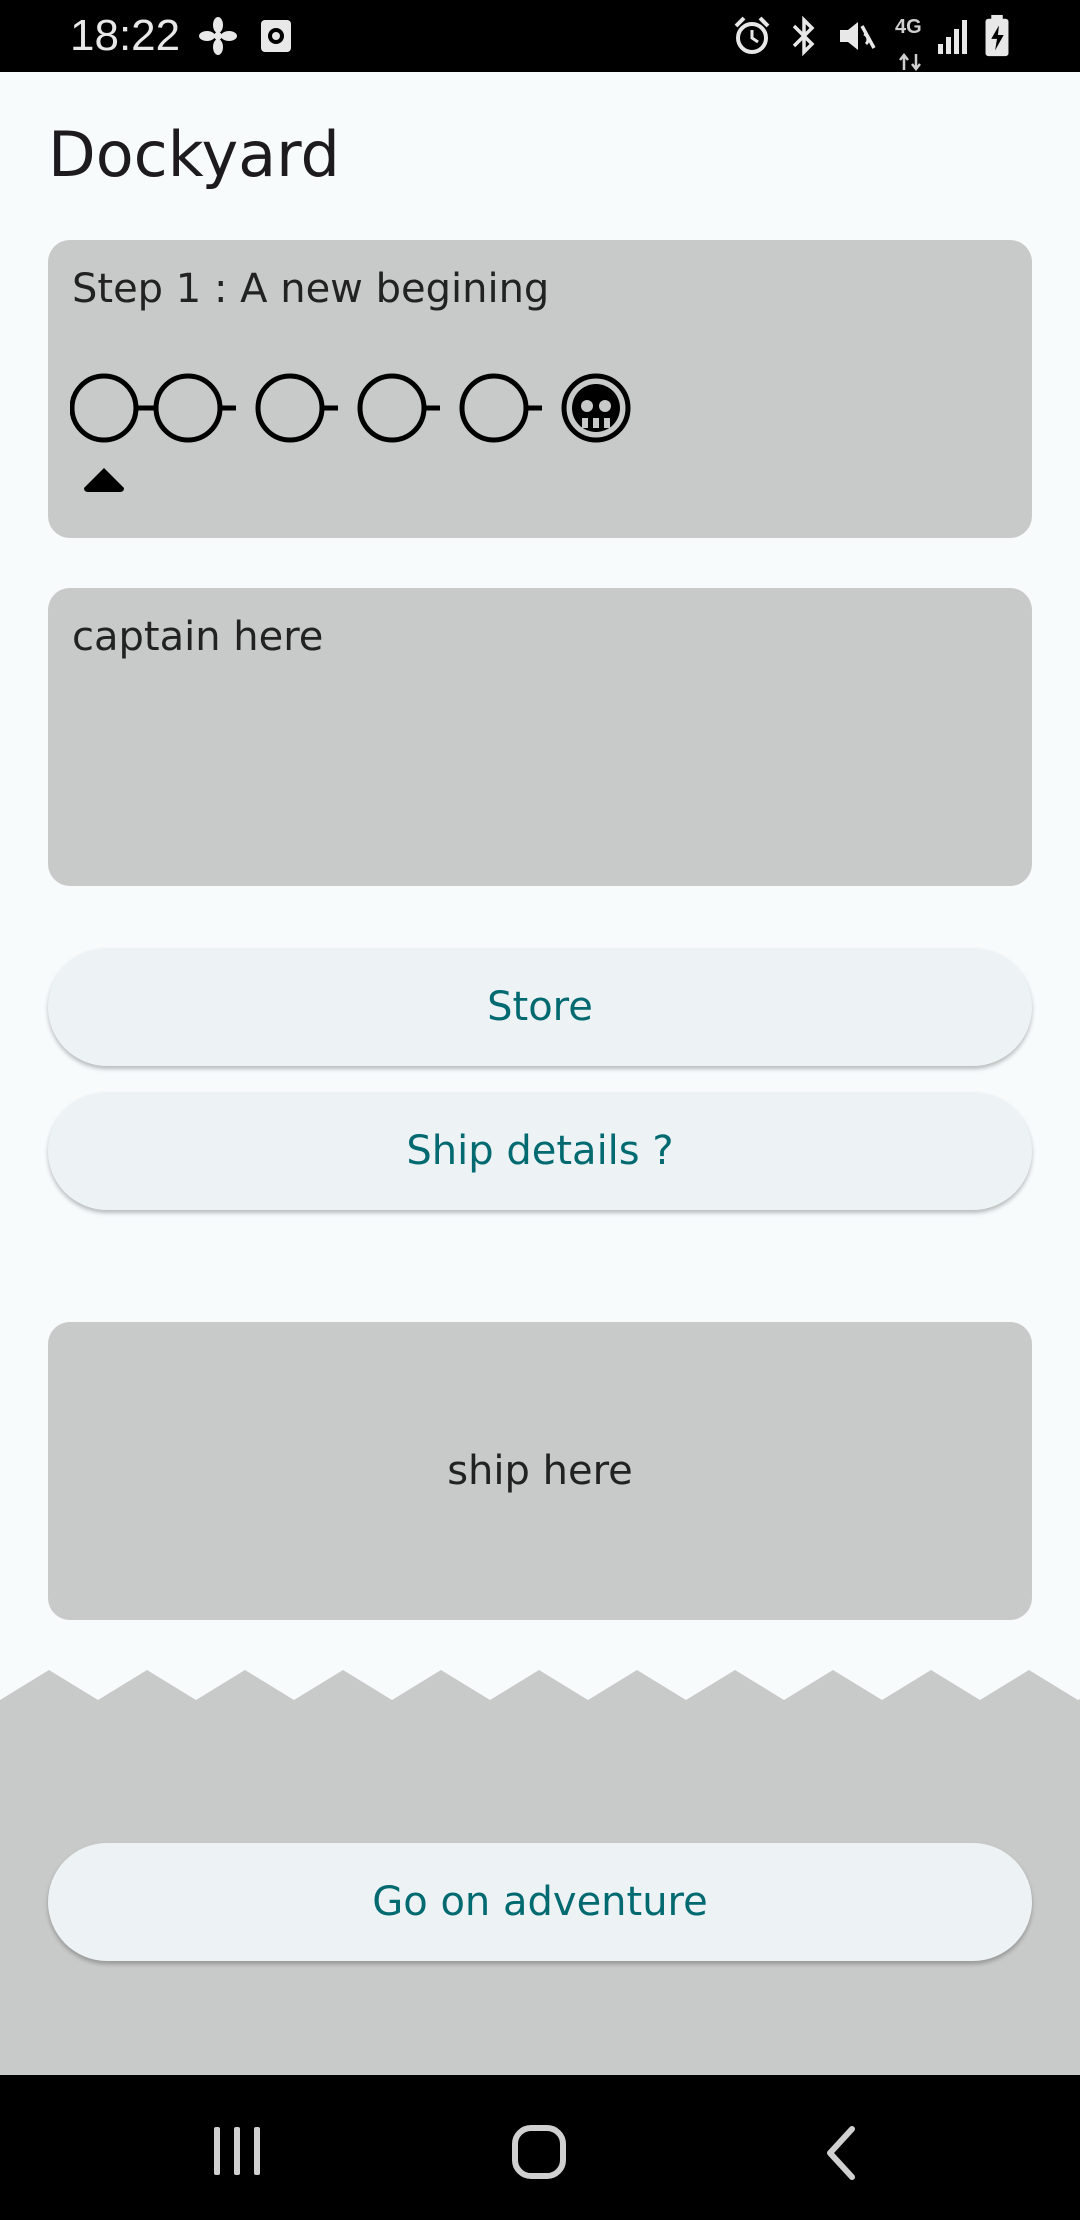 The width and height of the screenshot is (1080, 2220). Describe the element at coordinates (908, 27) in the screenshot. I see `network-type-label: 4G` at that location.